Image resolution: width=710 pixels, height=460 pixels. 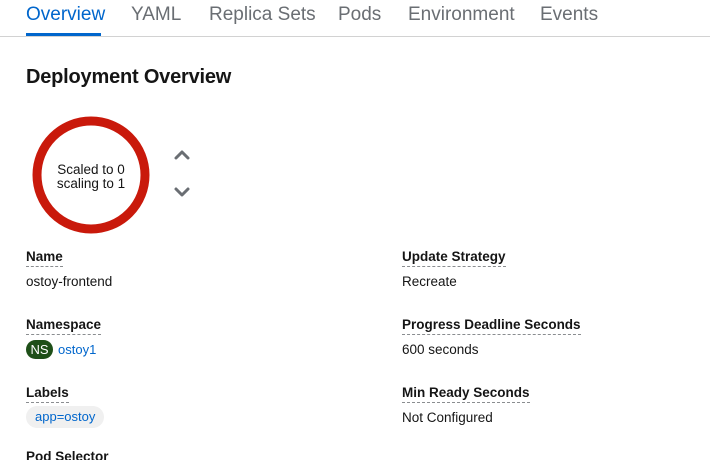 I want to click on min-ready-value: Not Configured, so click(x=447, y=417).